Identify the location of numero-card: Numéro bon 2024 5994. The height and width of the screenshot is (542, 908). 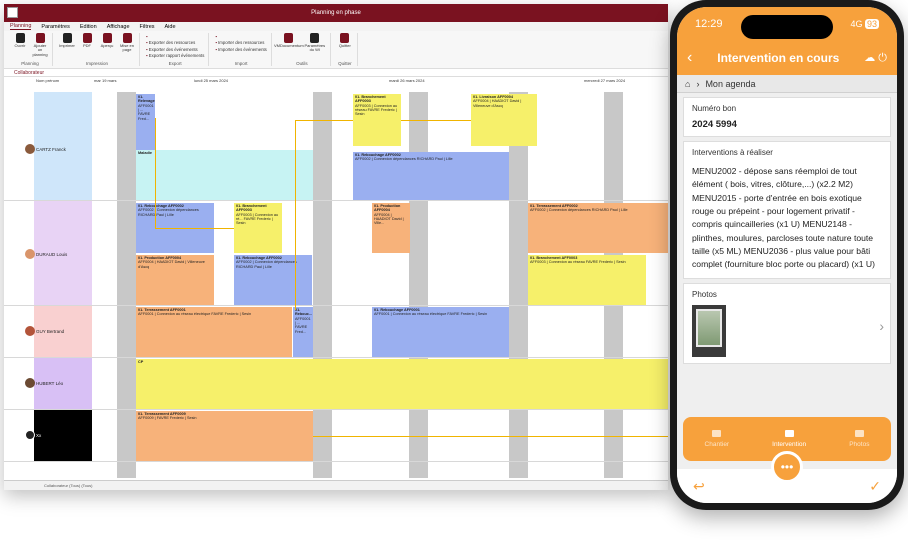
(787, 117).